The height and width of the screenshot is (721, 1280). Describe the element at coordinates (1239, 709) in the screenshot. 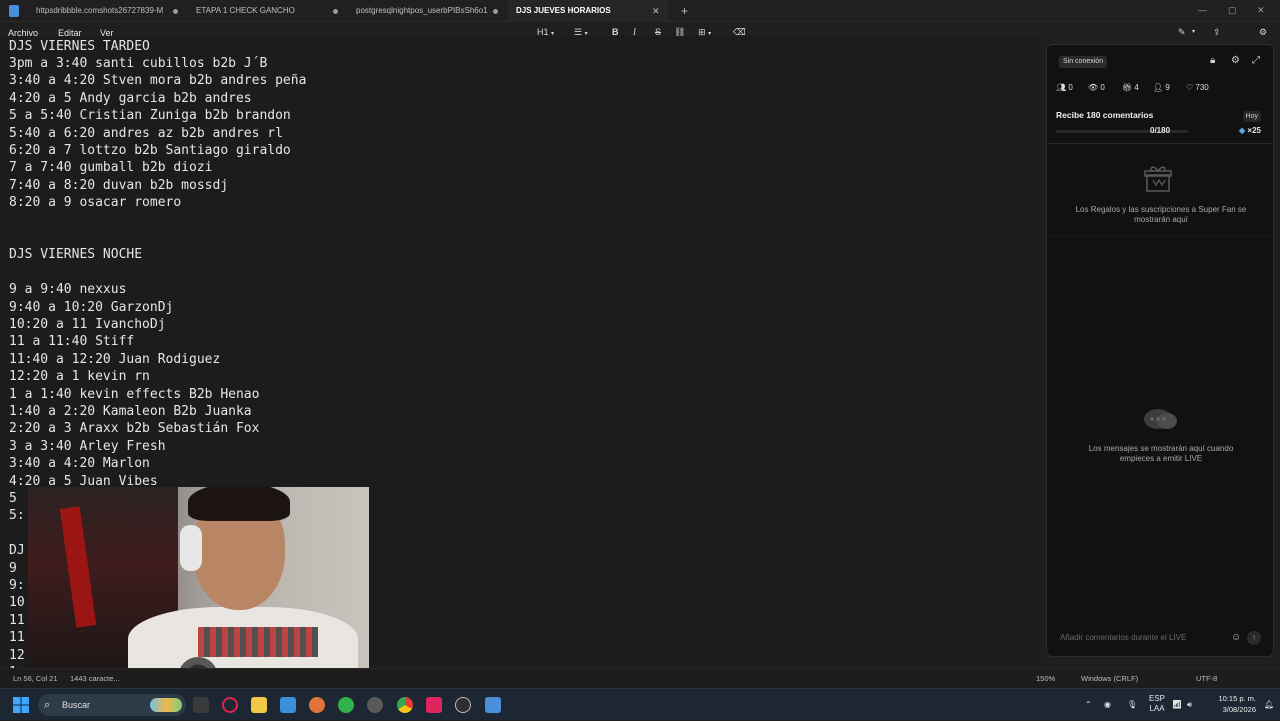

I see `clock-date: 3/08/2026` at that location.